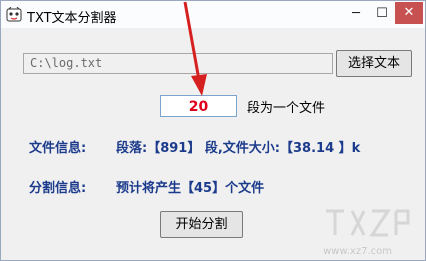  Describe the element at coordinates (58, 188) in the screenshot. I see `split-info-label: 分割信息:` at that location.